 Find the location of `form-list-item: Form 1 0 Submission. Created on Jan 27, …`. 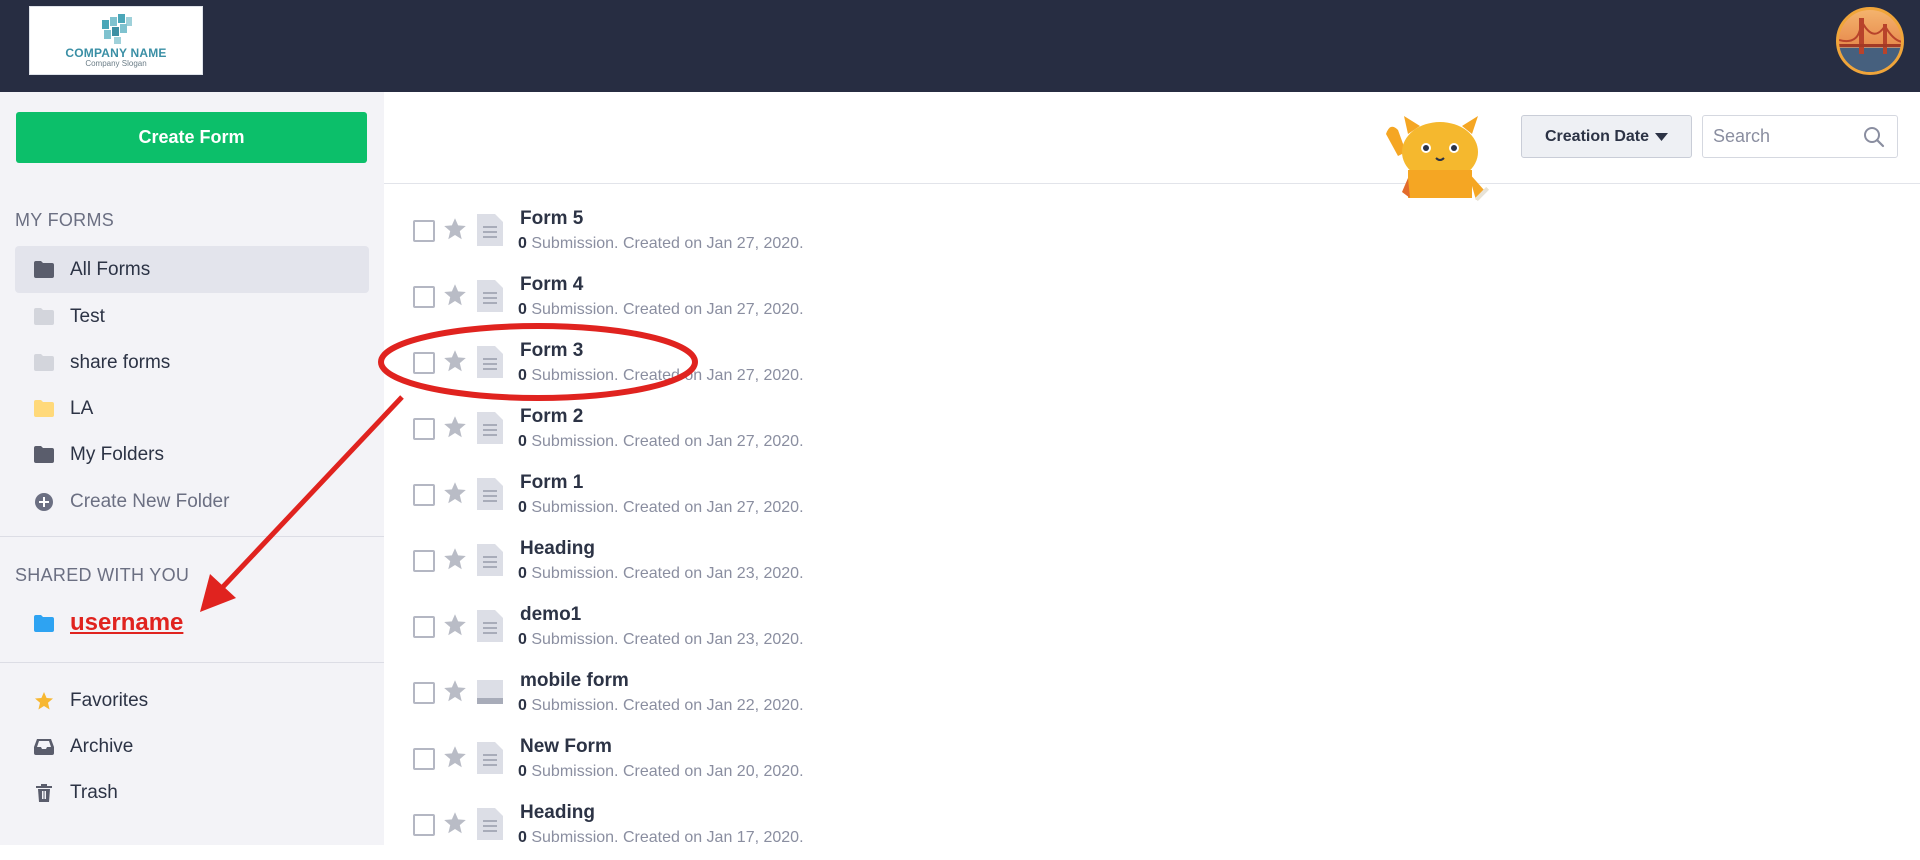

form-list-item: Form 1 0 Submission. Created on Jan 27, … is located at coordinates (1152, 497).